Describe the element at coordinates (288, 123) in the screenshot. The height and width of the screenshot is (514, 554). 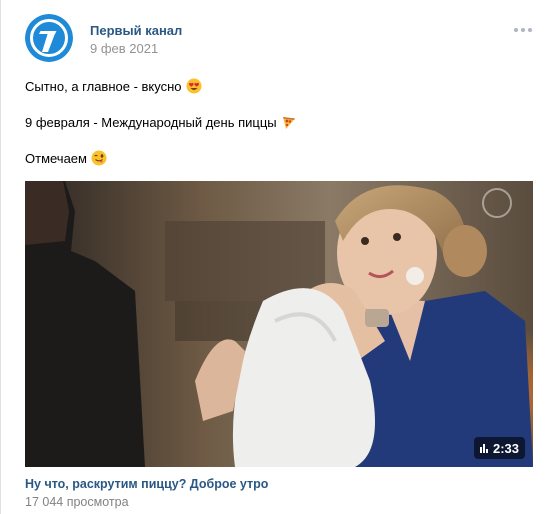
I see `pizza-emoji-icon` at that location.